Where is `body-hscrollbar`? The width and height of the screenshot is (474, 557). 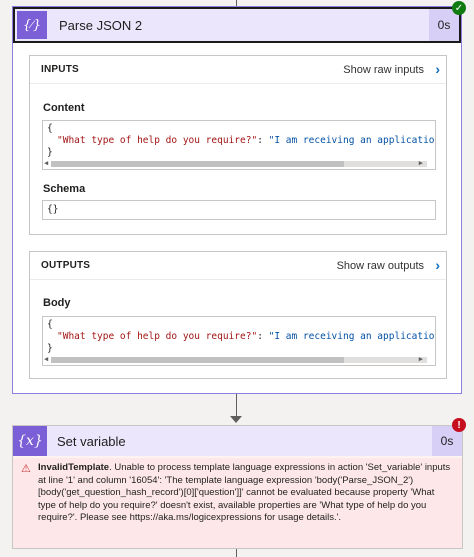
body-hscrollbar is located at coordinates (239, 360).